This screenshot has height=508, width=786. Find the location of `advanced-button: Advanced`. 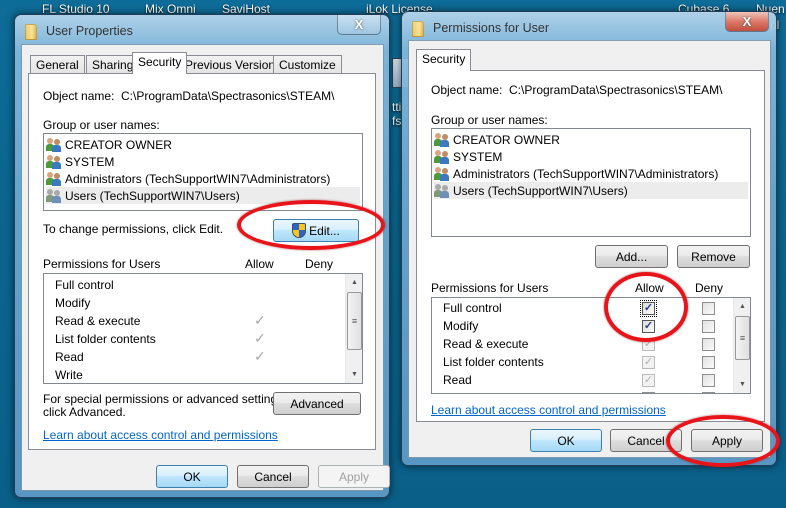

advanced-button: Advanced is located at coordinates (317, 403).